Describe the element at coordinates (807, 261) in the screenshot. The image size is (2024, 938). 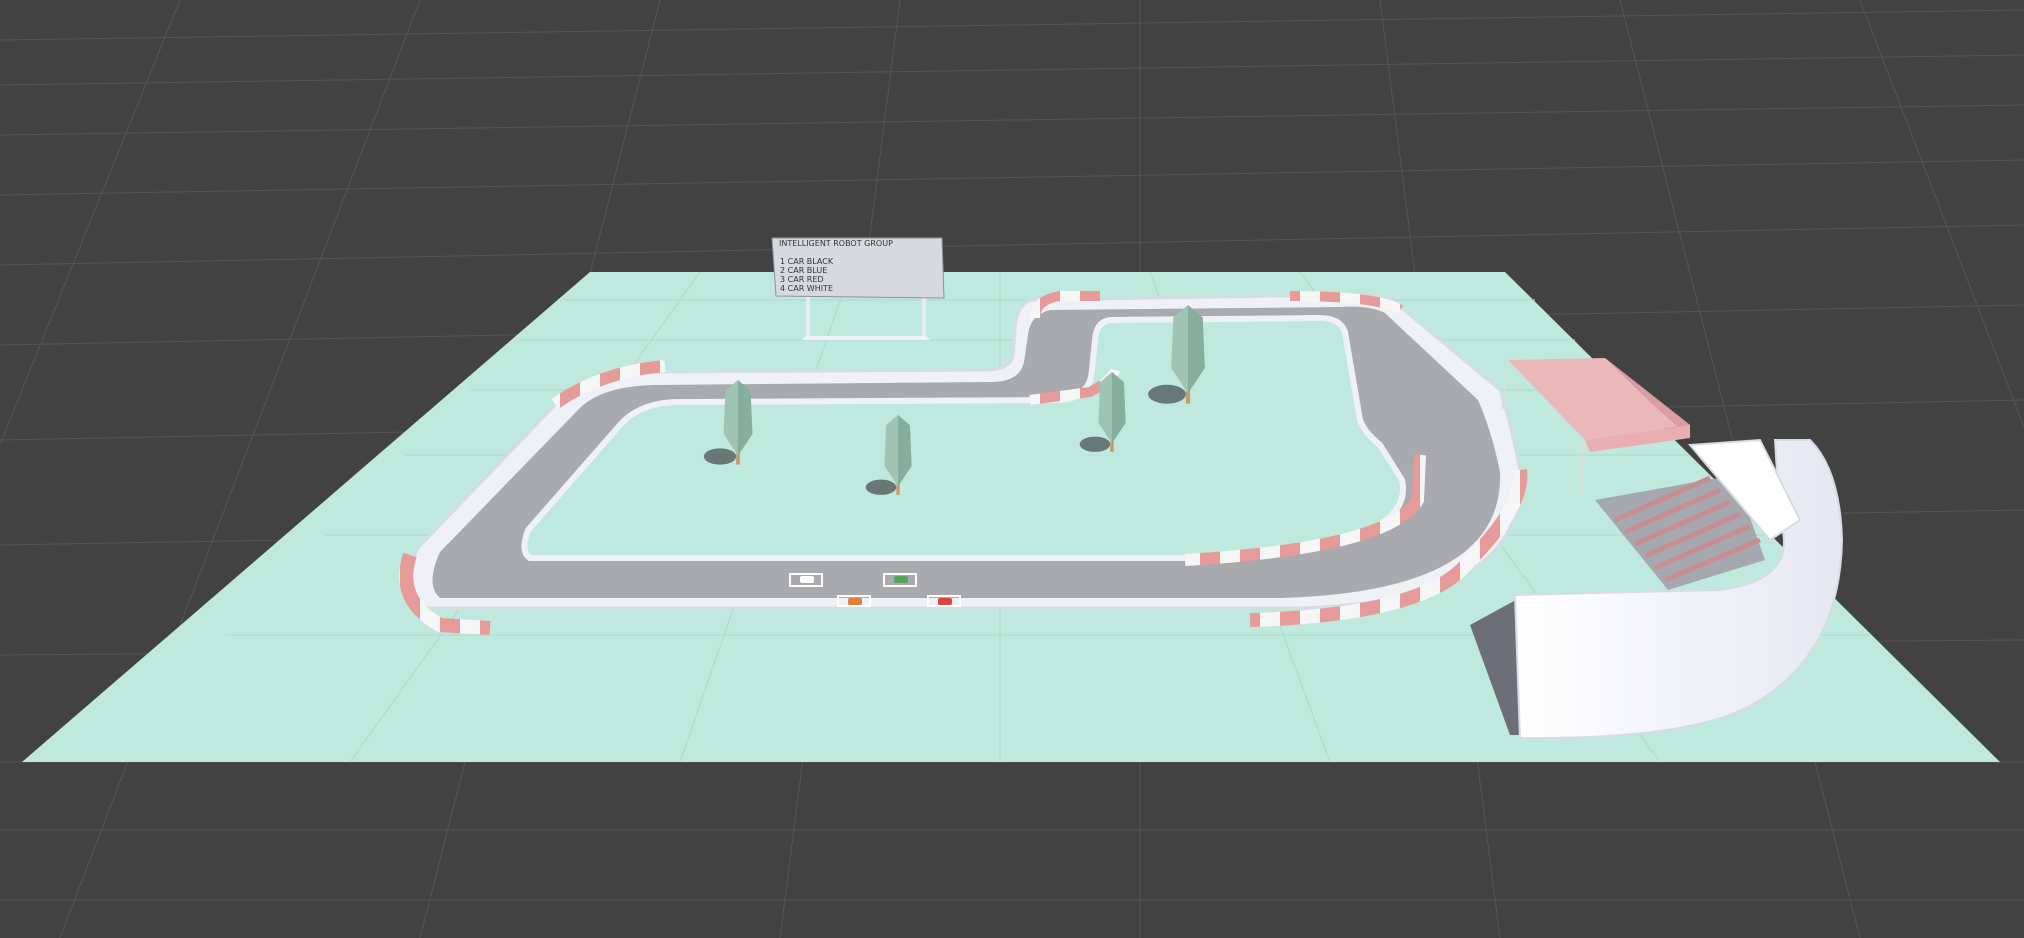
I see `scoreboard-line-1: 1 CAR BLACK` at that location.